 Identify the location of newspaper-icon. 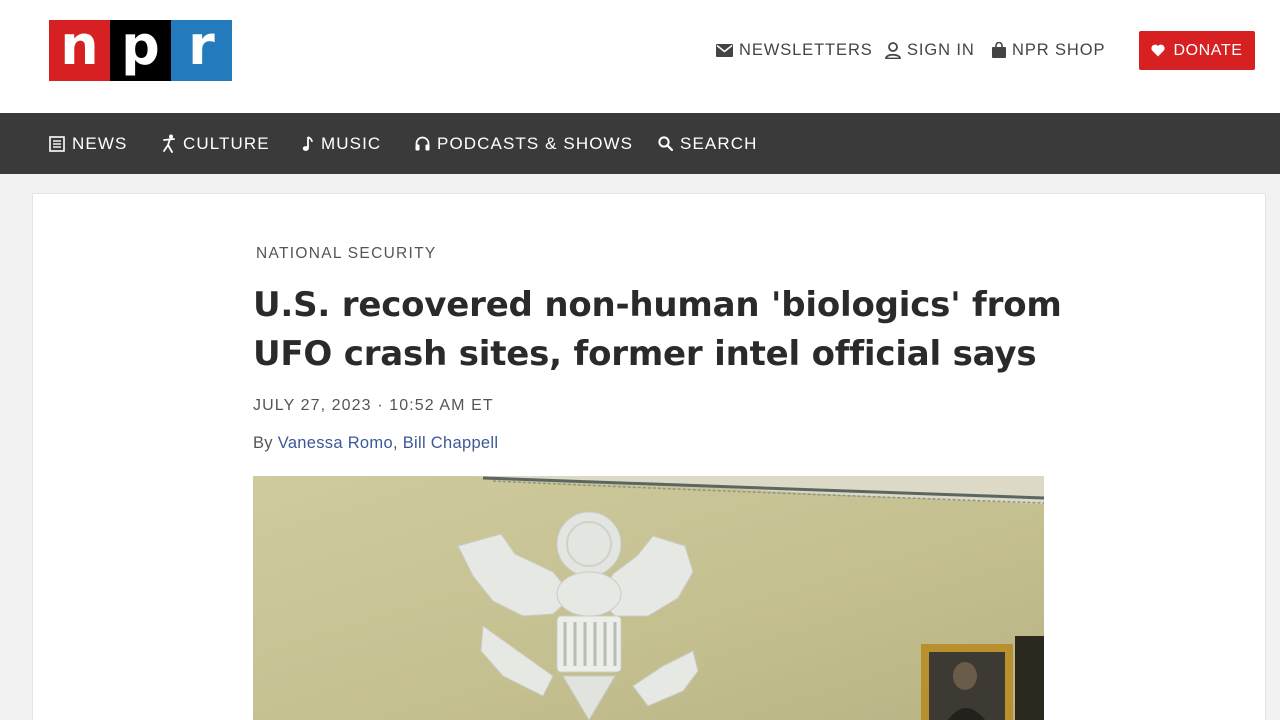
(57, 143).